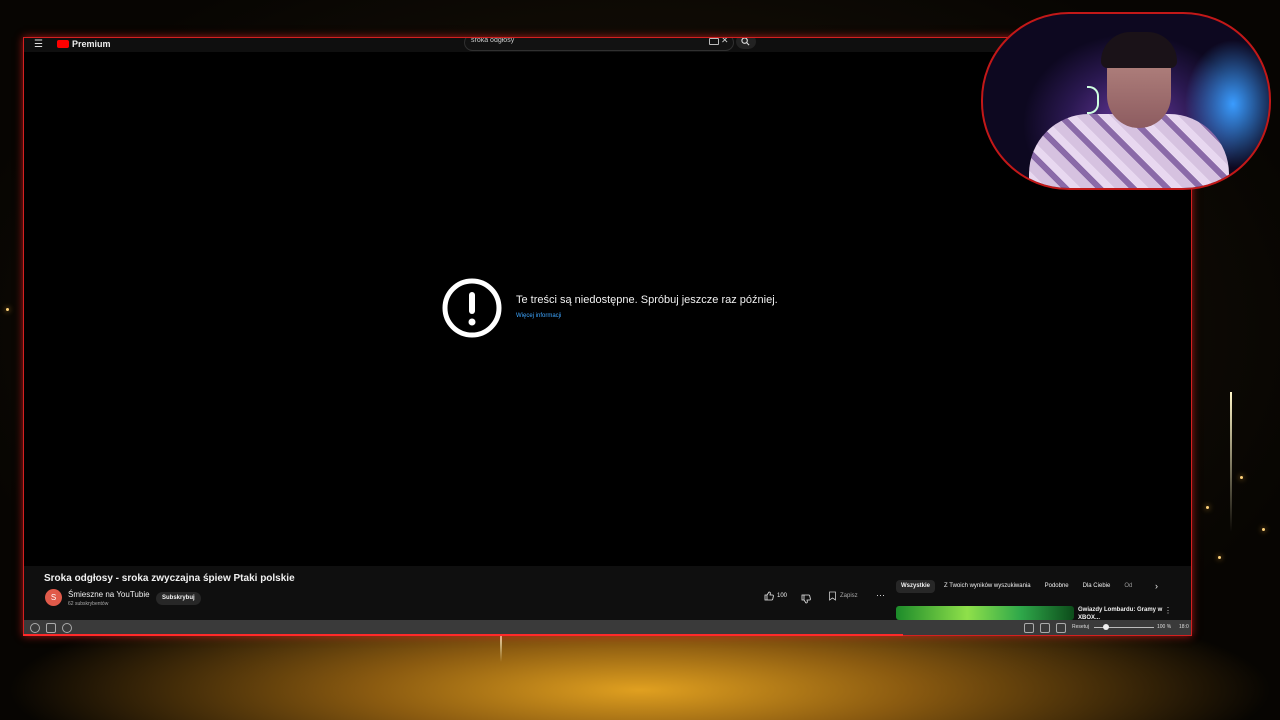 Image resolution: width=1280 pixels, height=720 pixels. I want to click on thumbs-down-icon, so click(806, 599).